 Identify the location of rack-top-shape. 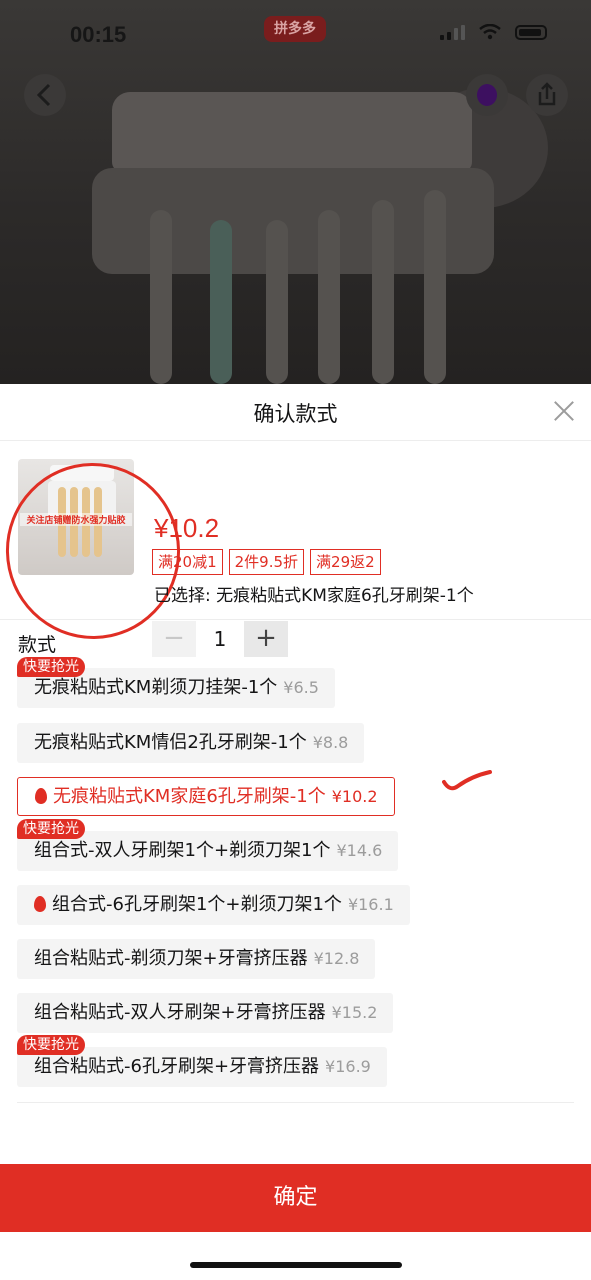
(292, 132).